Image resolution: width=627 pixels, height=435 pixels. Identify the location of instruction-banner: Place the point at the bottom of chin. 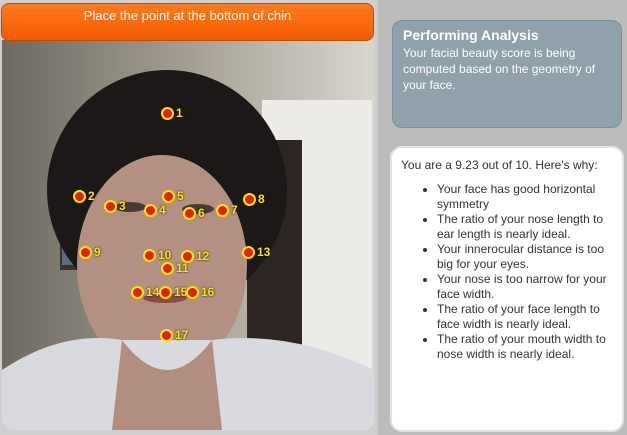
(187, 22).